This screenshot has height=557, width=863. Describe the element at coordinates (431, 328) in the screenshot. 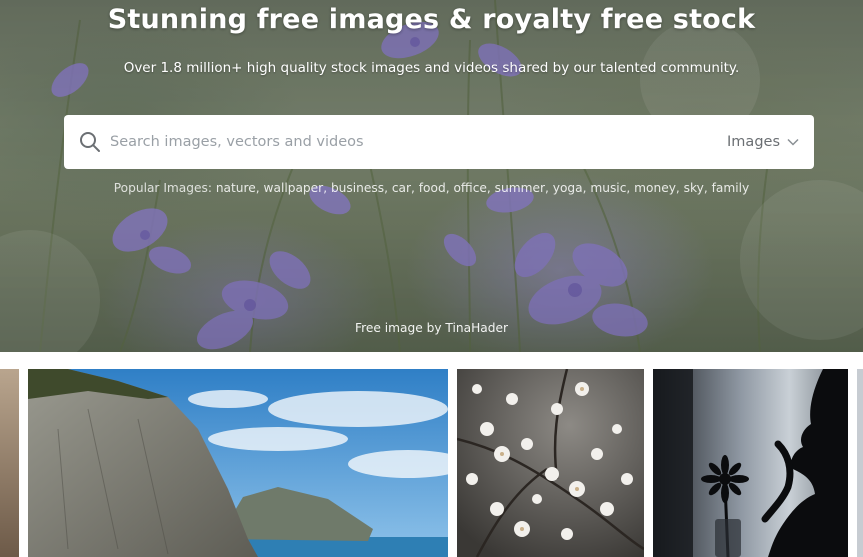

I see `image-credit: Free image by TinaHader` at that location.